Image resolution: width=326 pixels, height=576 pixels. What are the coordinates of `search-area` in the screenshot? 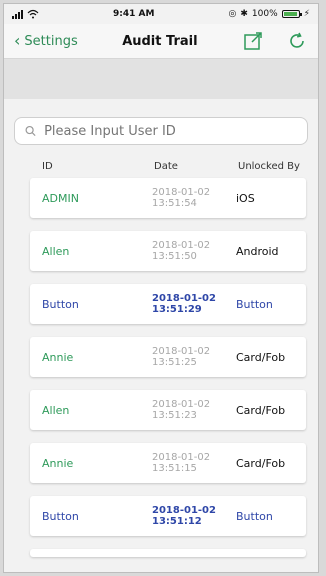 It's located at (161, 127).